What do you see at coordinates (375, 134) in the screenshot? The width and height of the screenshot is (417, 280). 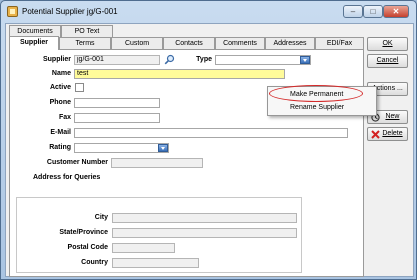 I see `delete-icon` at bounding box center [375, 134].